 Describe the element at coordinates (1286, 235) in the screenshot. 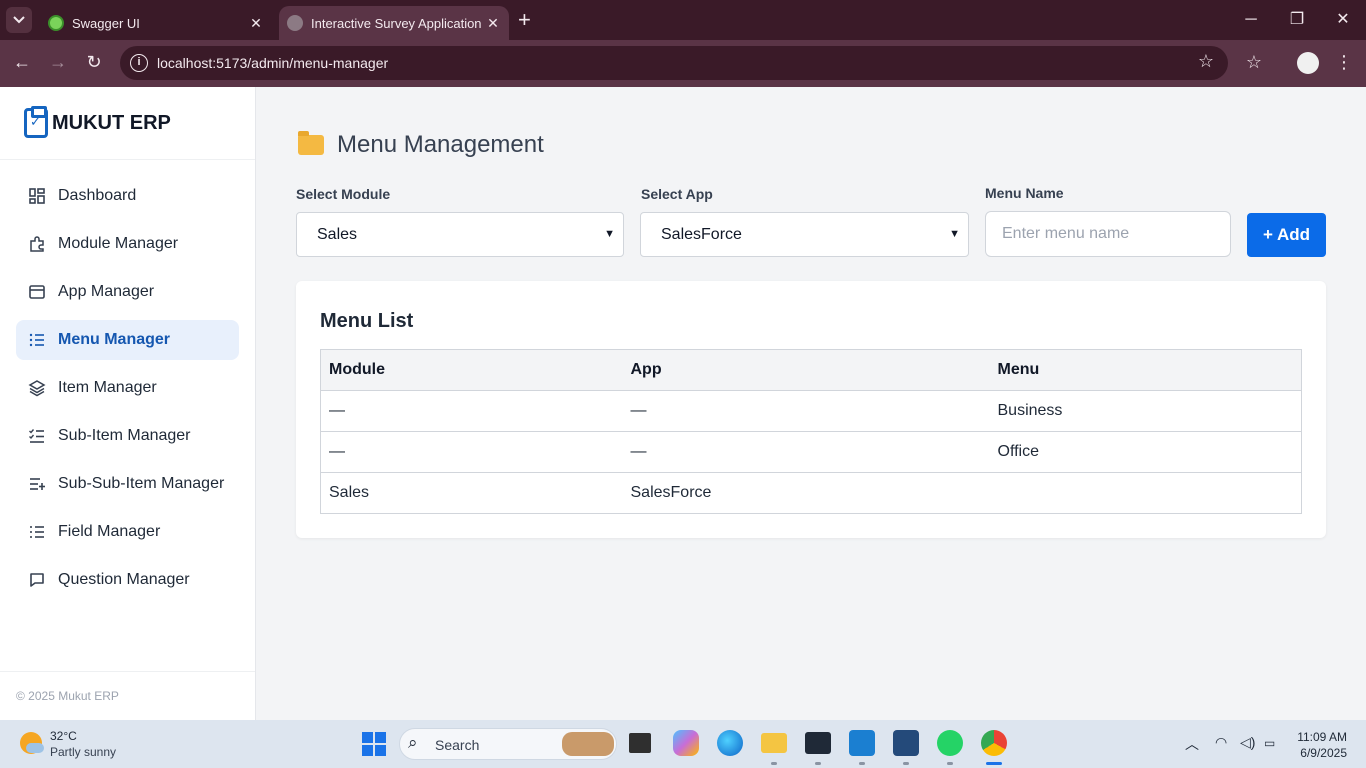

I see `add-button: + Add` at that location.